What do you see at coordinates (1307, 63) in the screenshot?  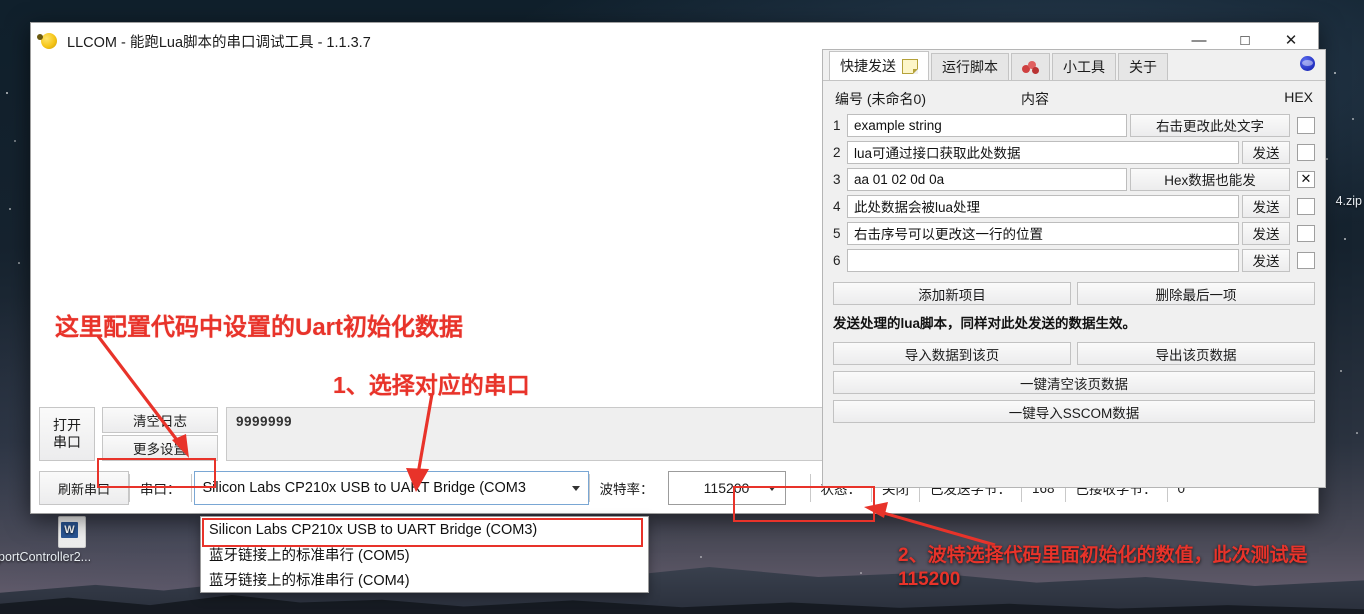 I see `globe-icon` at bounding box center [1307, 63].